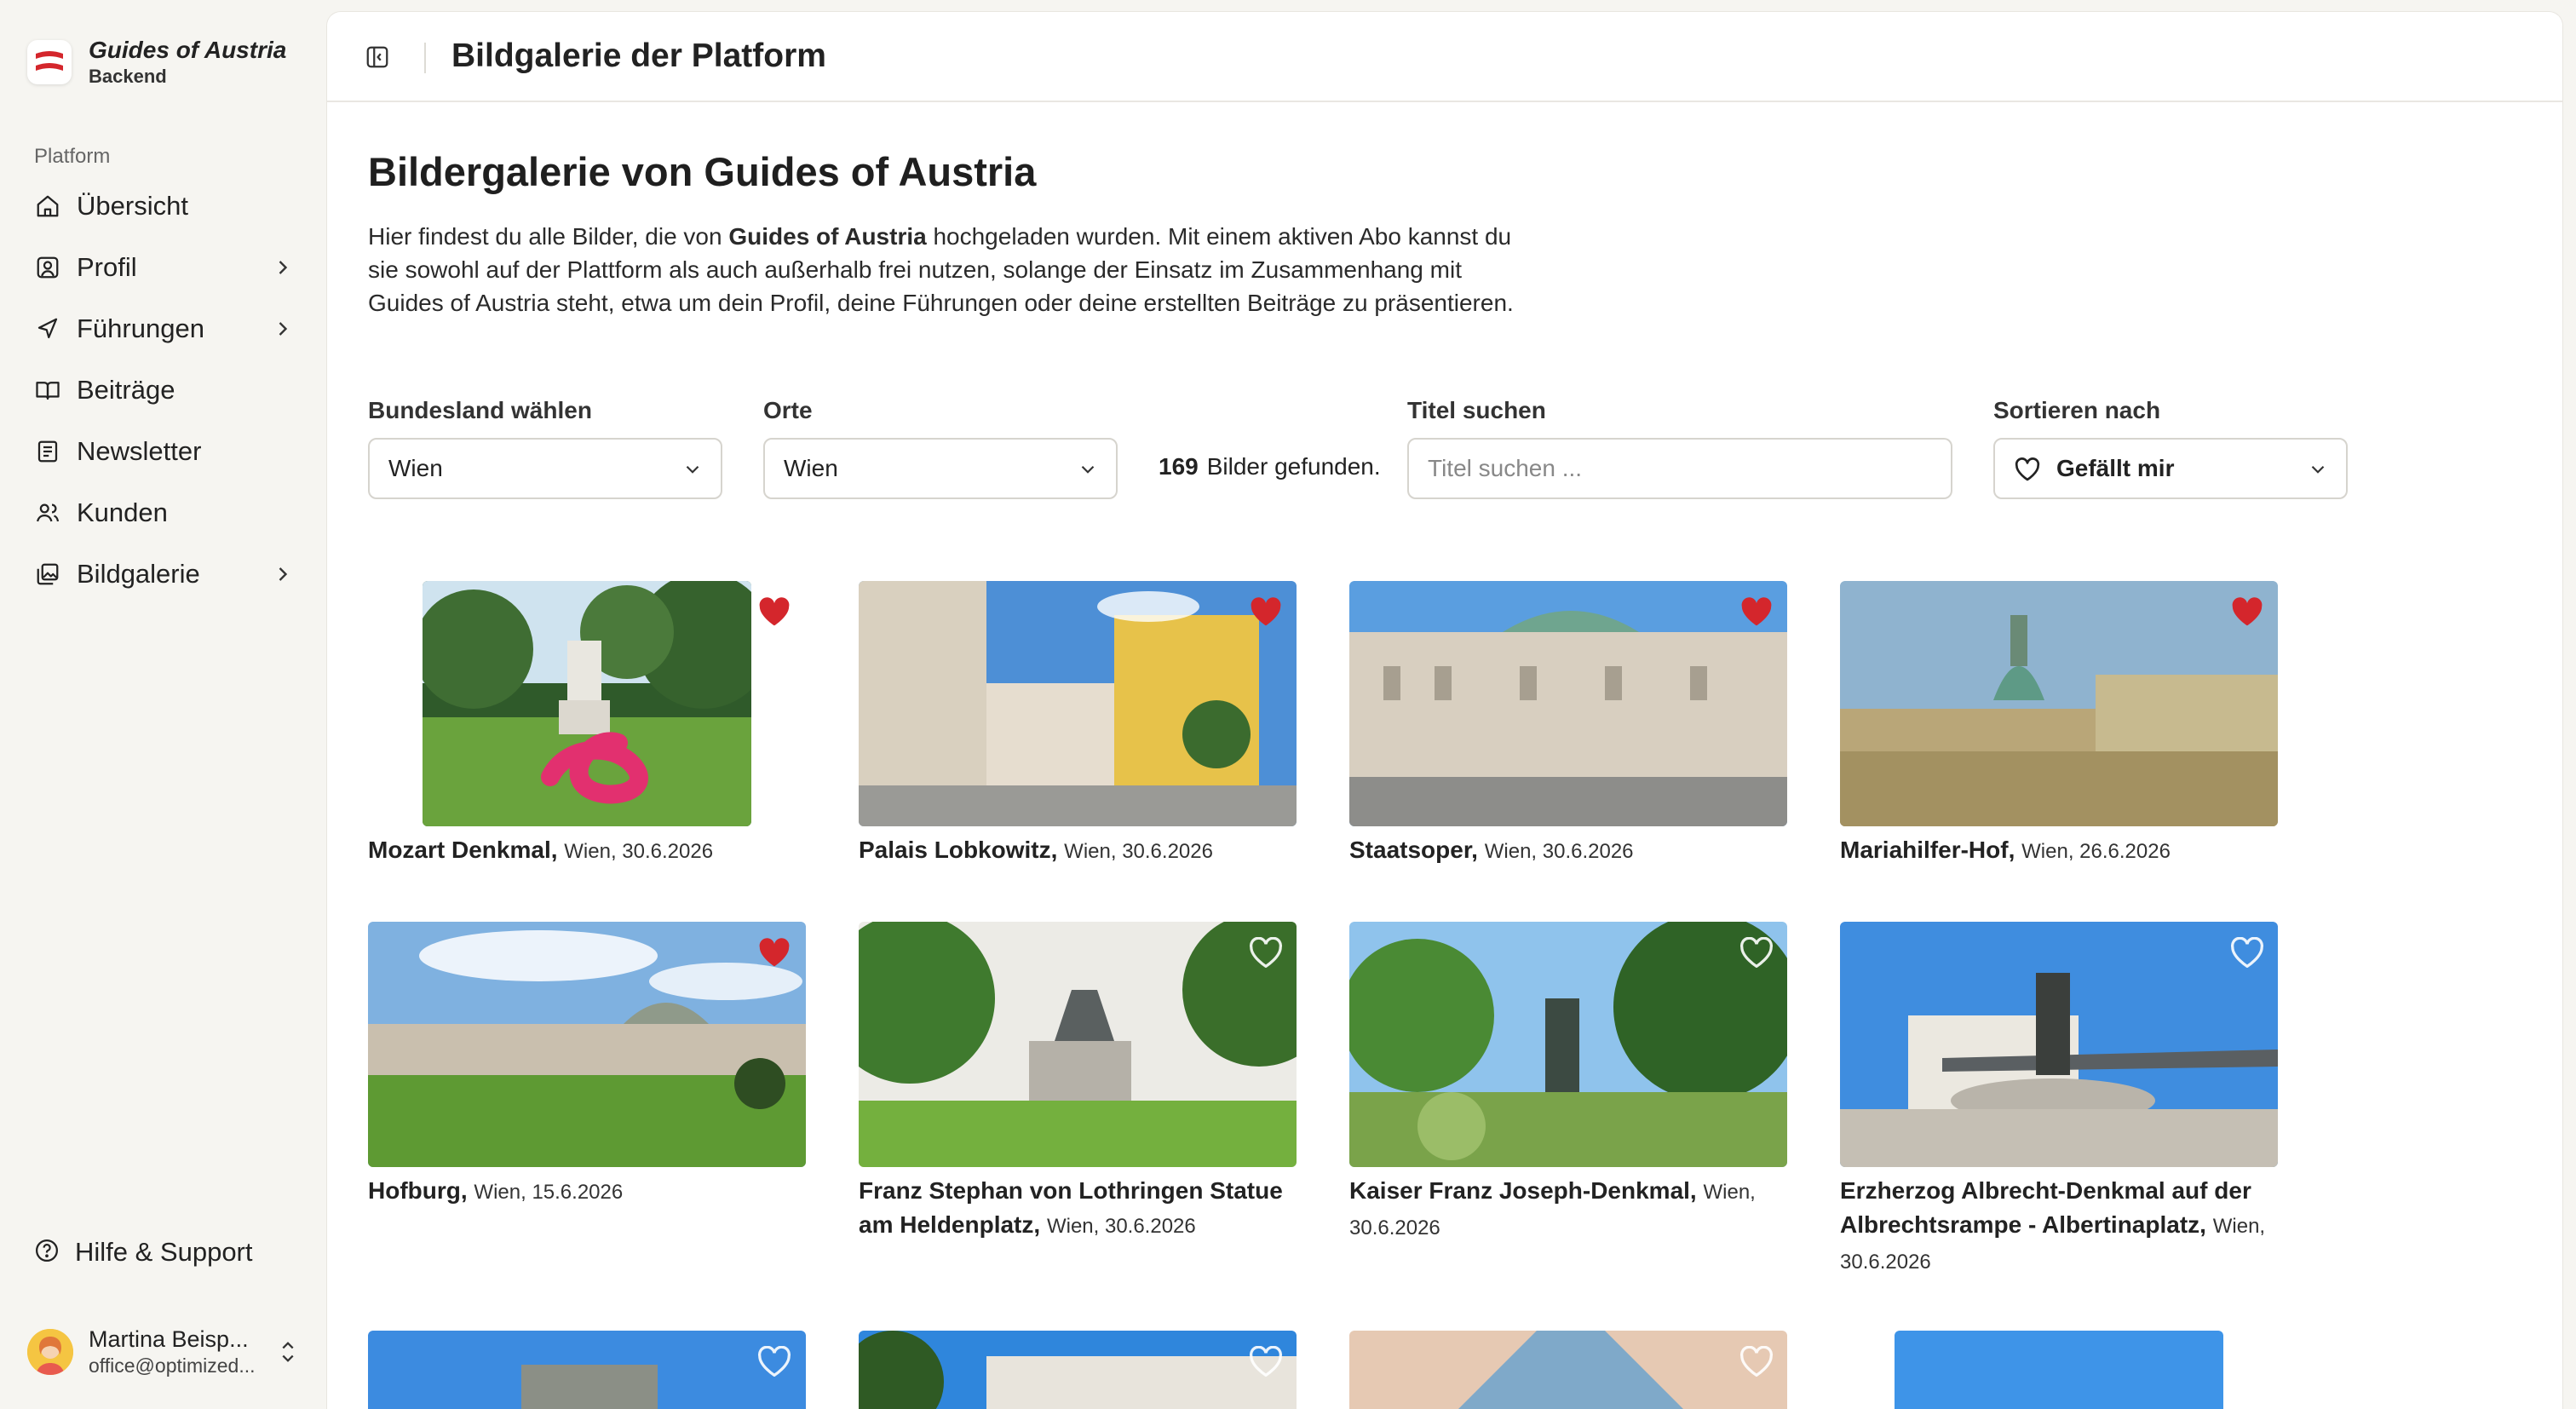 The image size is (2576, 1409). What do you see at coordinates (1476, 410) in the screenshot?
I see `search-filter-label: Titel suchen` at bounding box center [1476, 410].